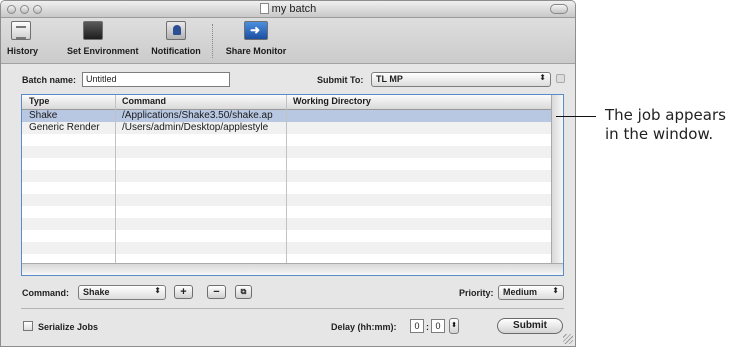  Describe the element at coordinates (23, 51) in the screenshot. I see `toolbar-history-label: History` at that location.